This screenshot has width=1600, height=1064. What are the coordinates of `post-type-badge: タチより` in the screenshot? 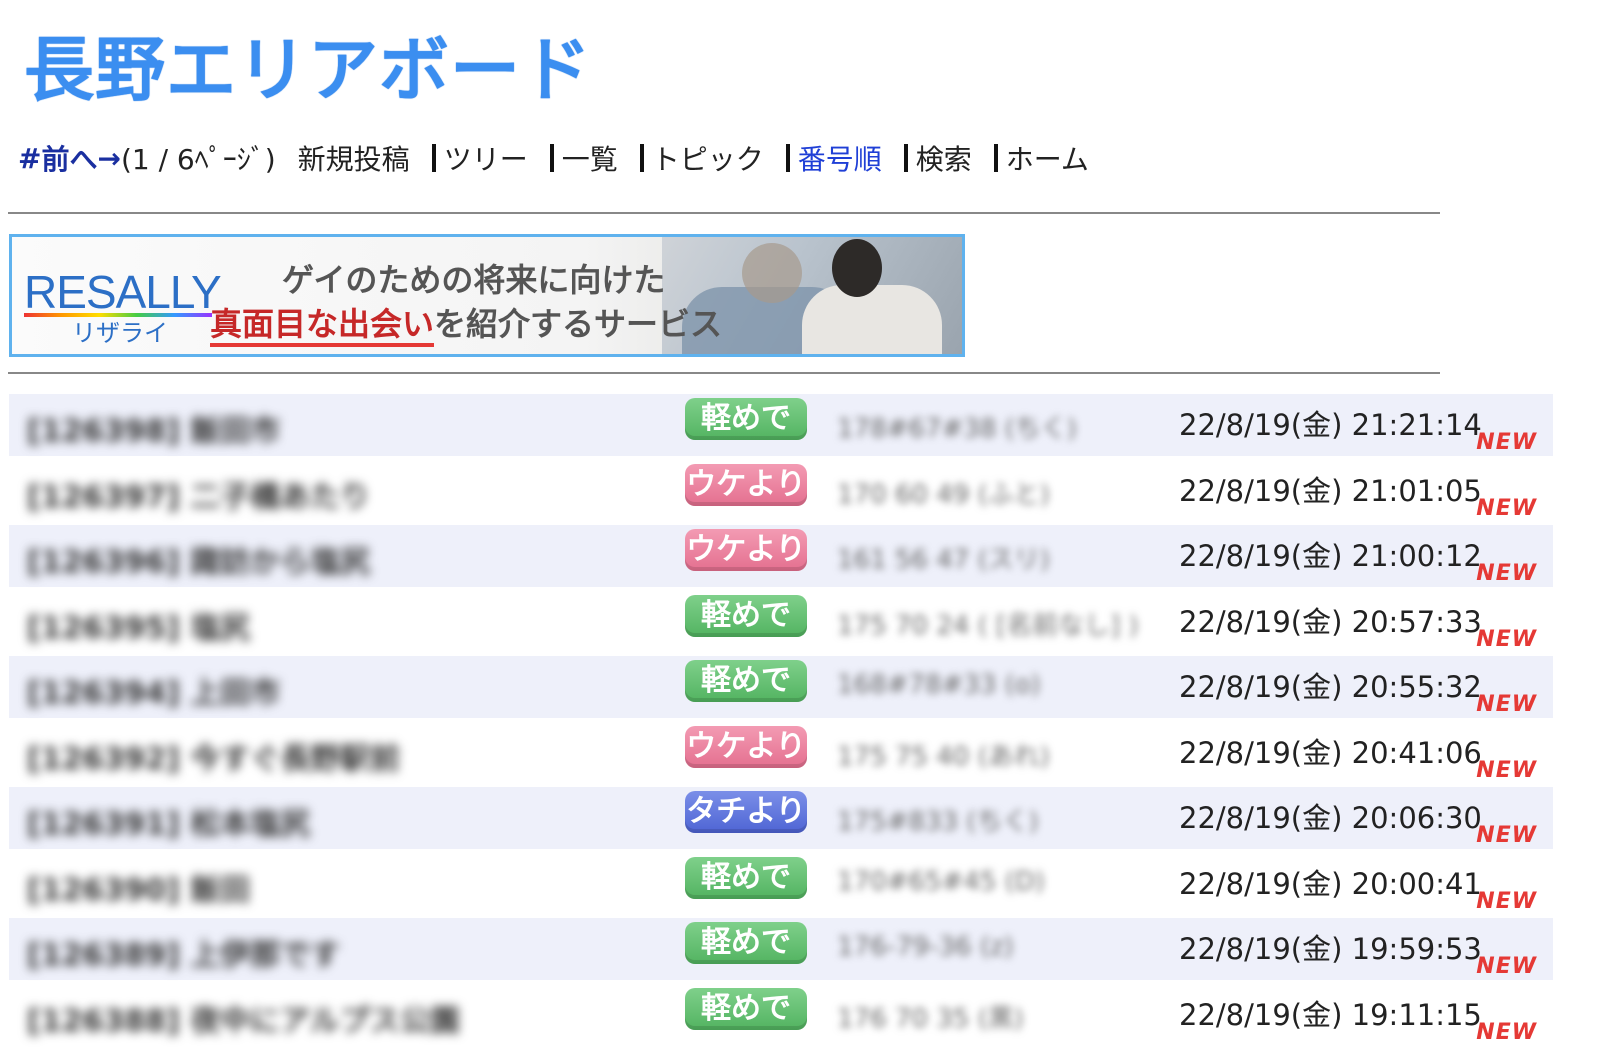 It's located at (746, 812).